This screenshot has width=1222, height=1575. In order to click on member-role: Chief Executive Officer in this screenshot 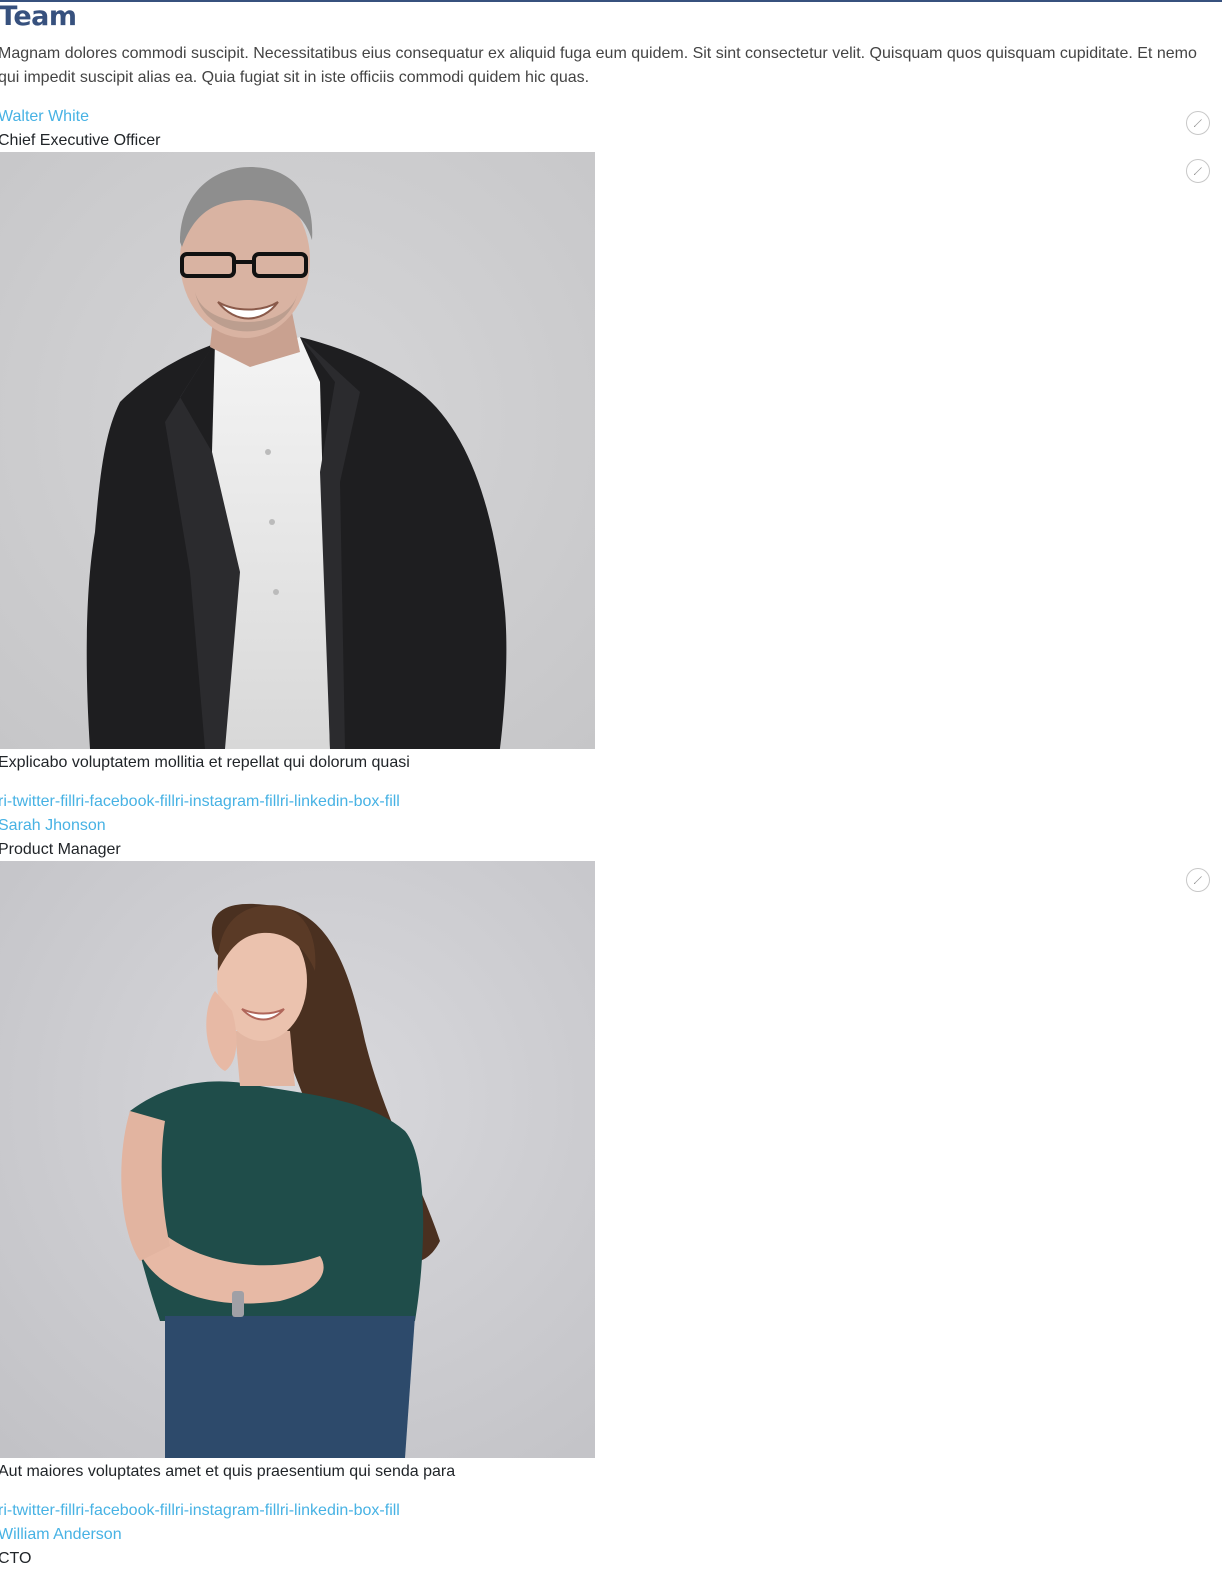, I will do `click(80, 140)`.